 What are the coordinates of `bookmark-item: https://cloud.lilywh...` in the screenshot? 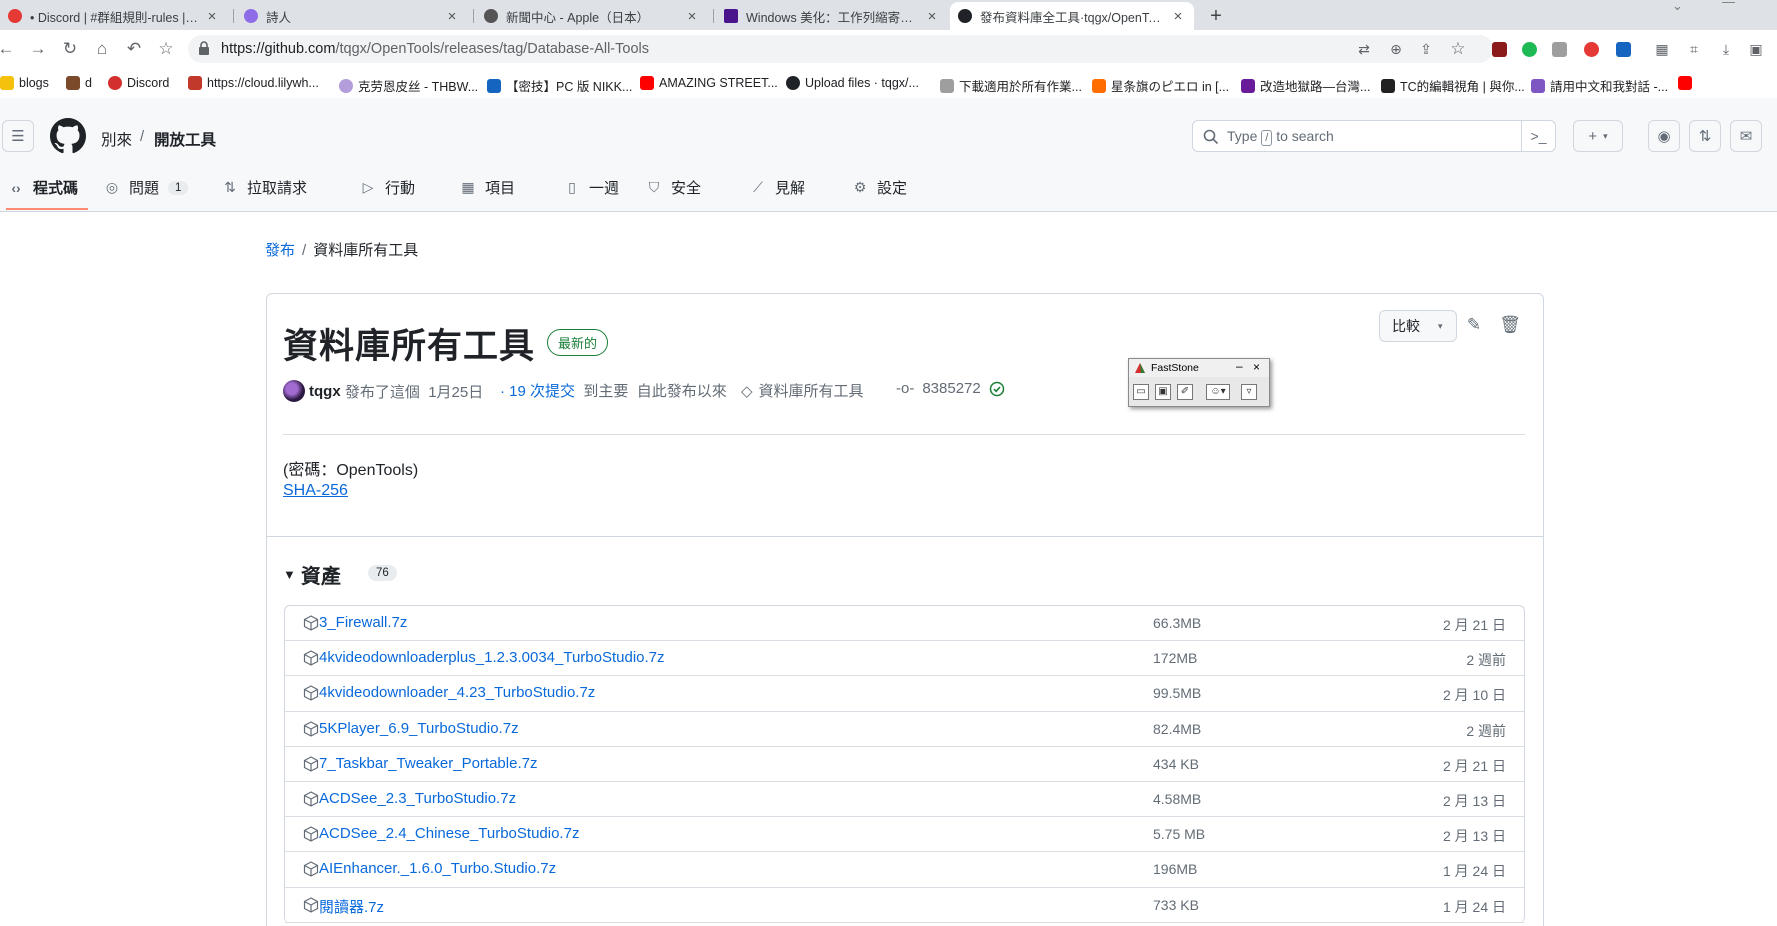 It's located at (253, 83).